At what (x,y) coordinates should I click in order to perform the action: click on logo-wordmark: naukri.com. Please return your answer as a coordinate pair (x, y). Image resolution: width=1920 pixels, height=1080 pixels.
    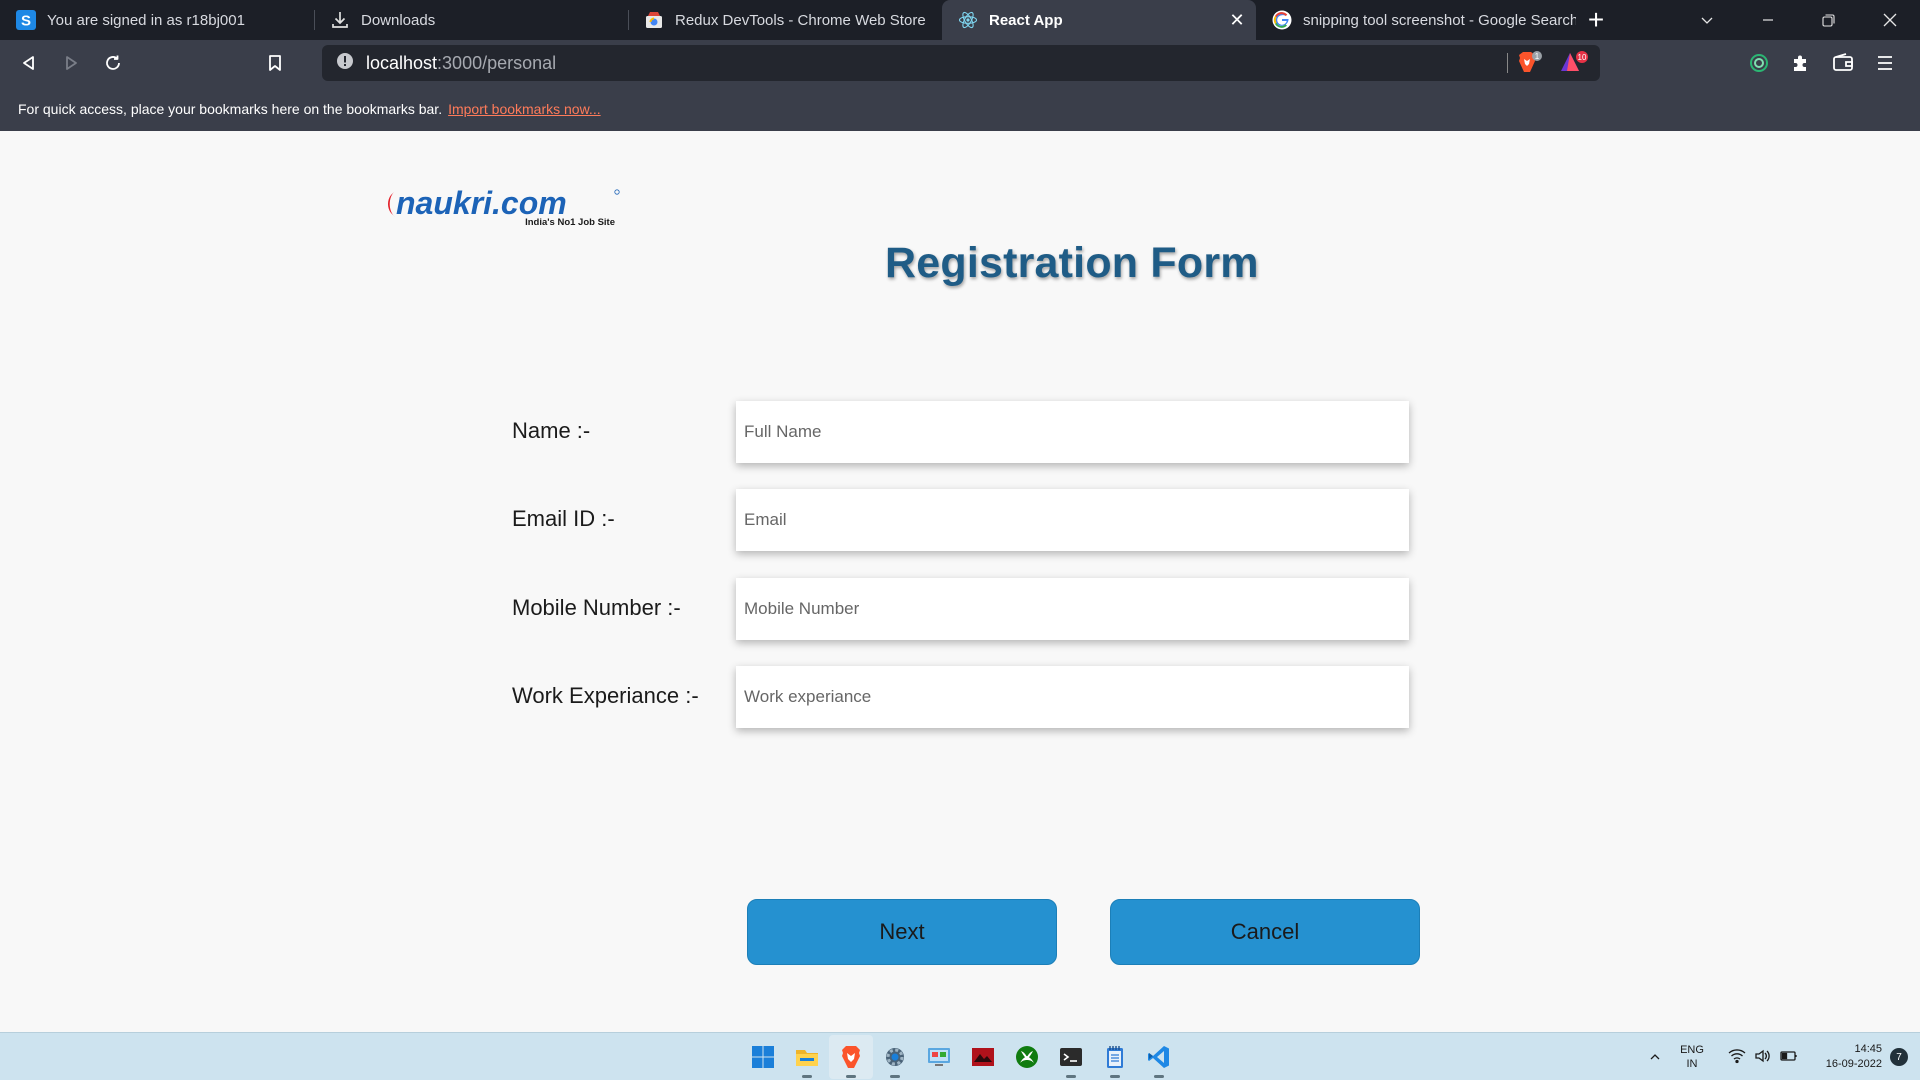
    Looking at the image, I should click on (481, 203).